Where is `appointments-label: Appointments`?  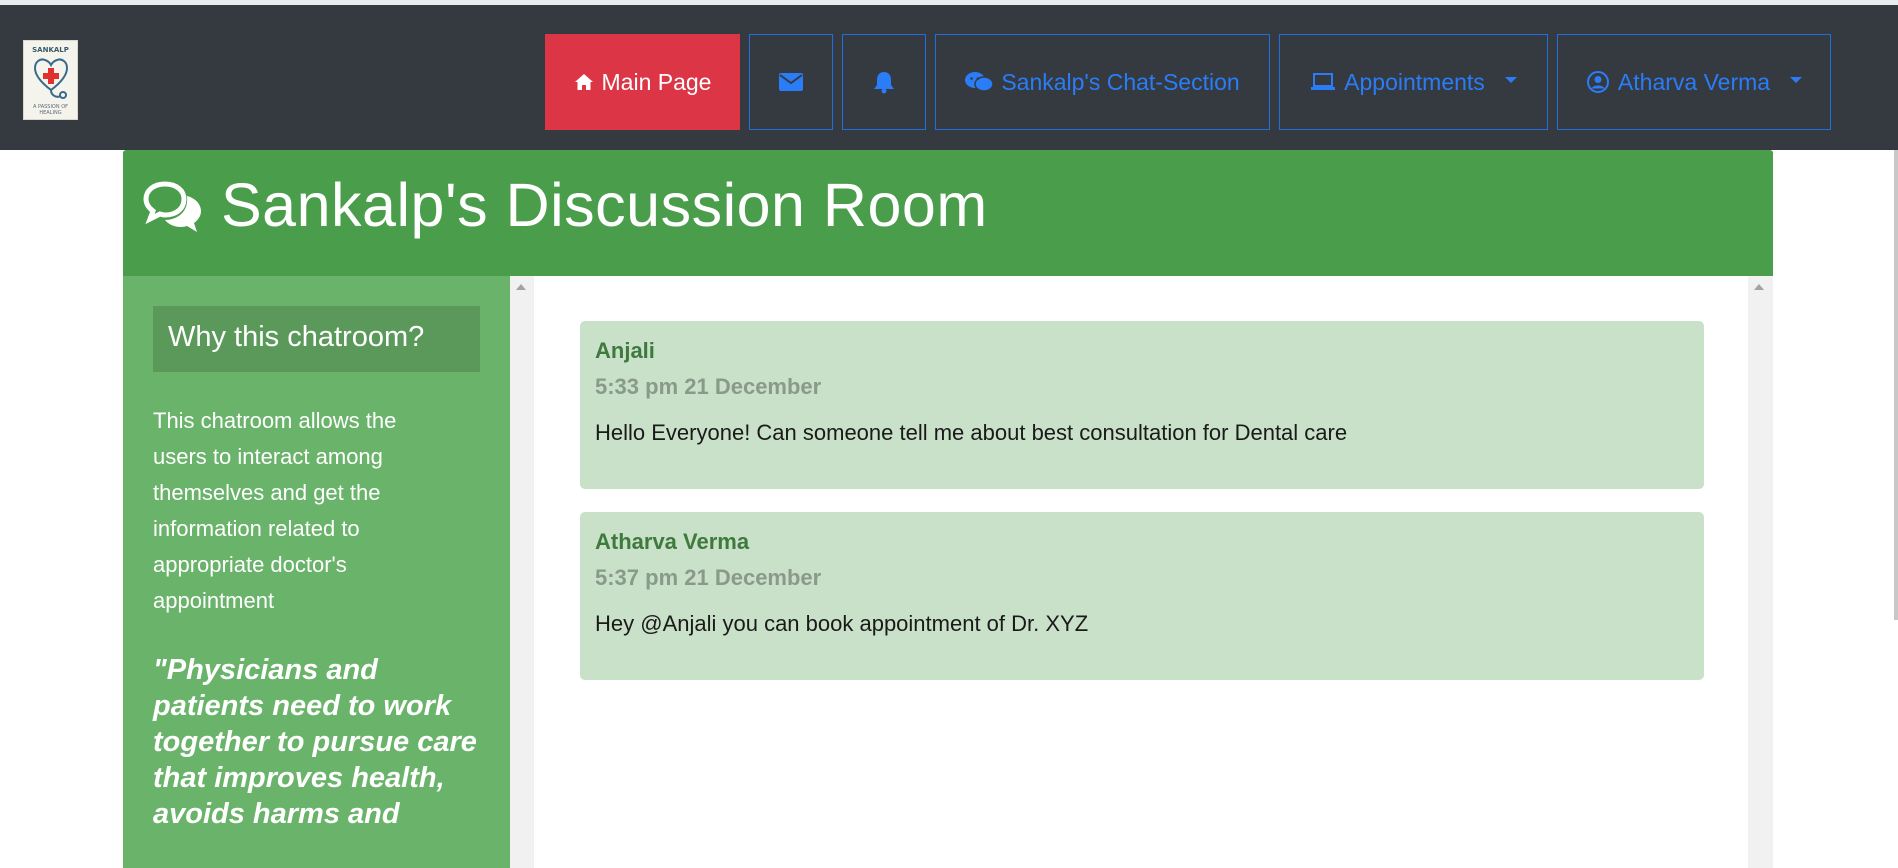
appointments-label: Appointments is located at coordinates (1414, 81).